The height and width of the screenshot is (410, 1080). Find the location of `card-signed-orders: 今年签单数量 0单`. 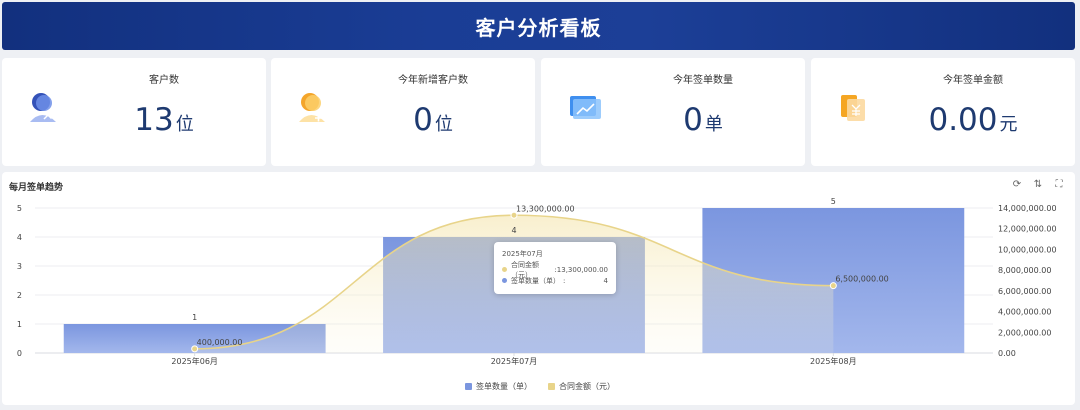

card-signed-orders: 今年签单数量 0单 is located at coordinates (673, 112).